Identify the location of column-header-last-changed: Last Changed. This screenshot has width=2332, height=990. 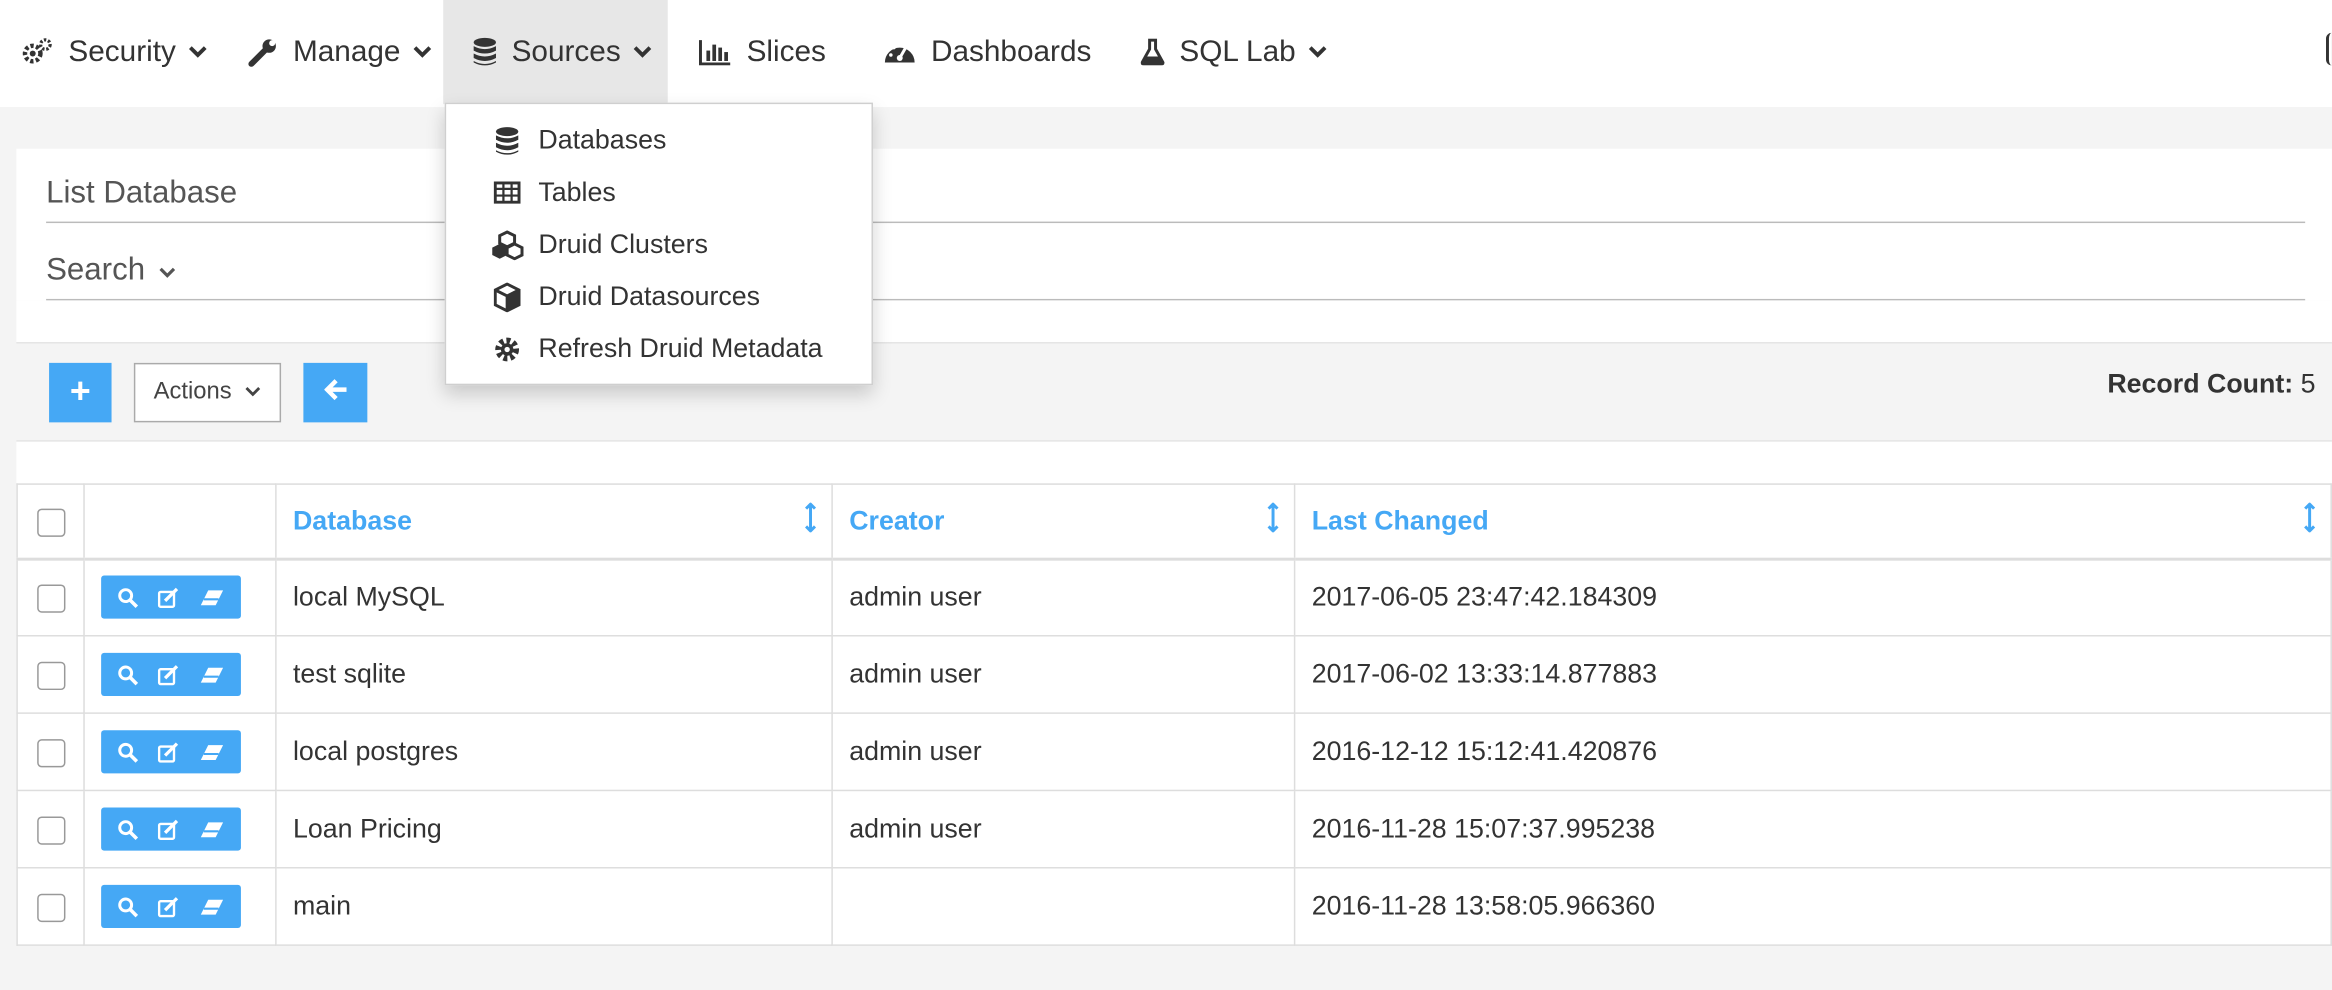
(1812, 521).